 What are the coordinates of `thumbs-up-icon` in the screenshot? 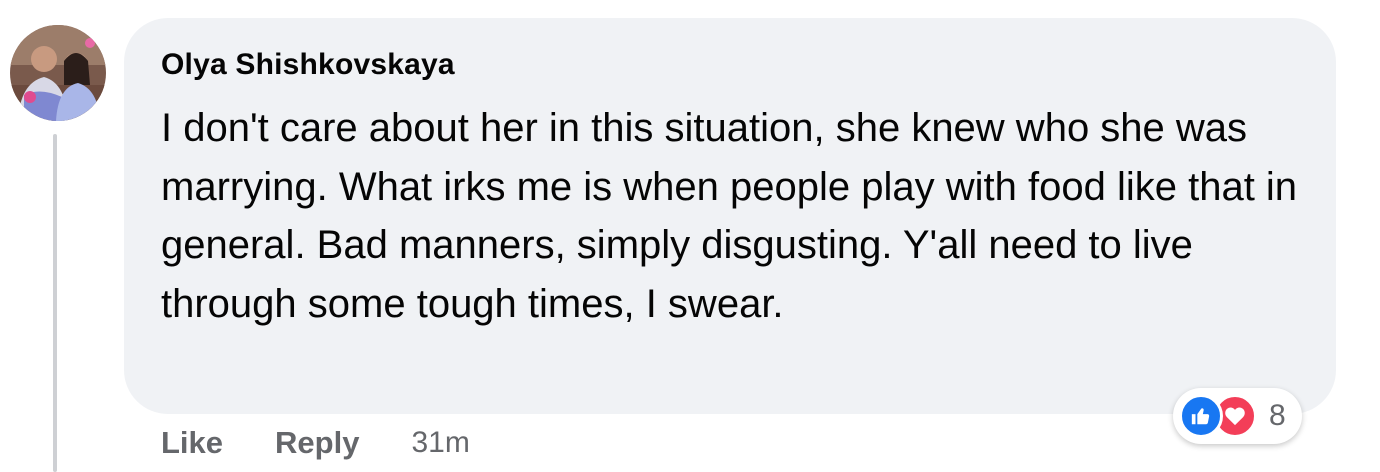 It's located at (1200, 416).